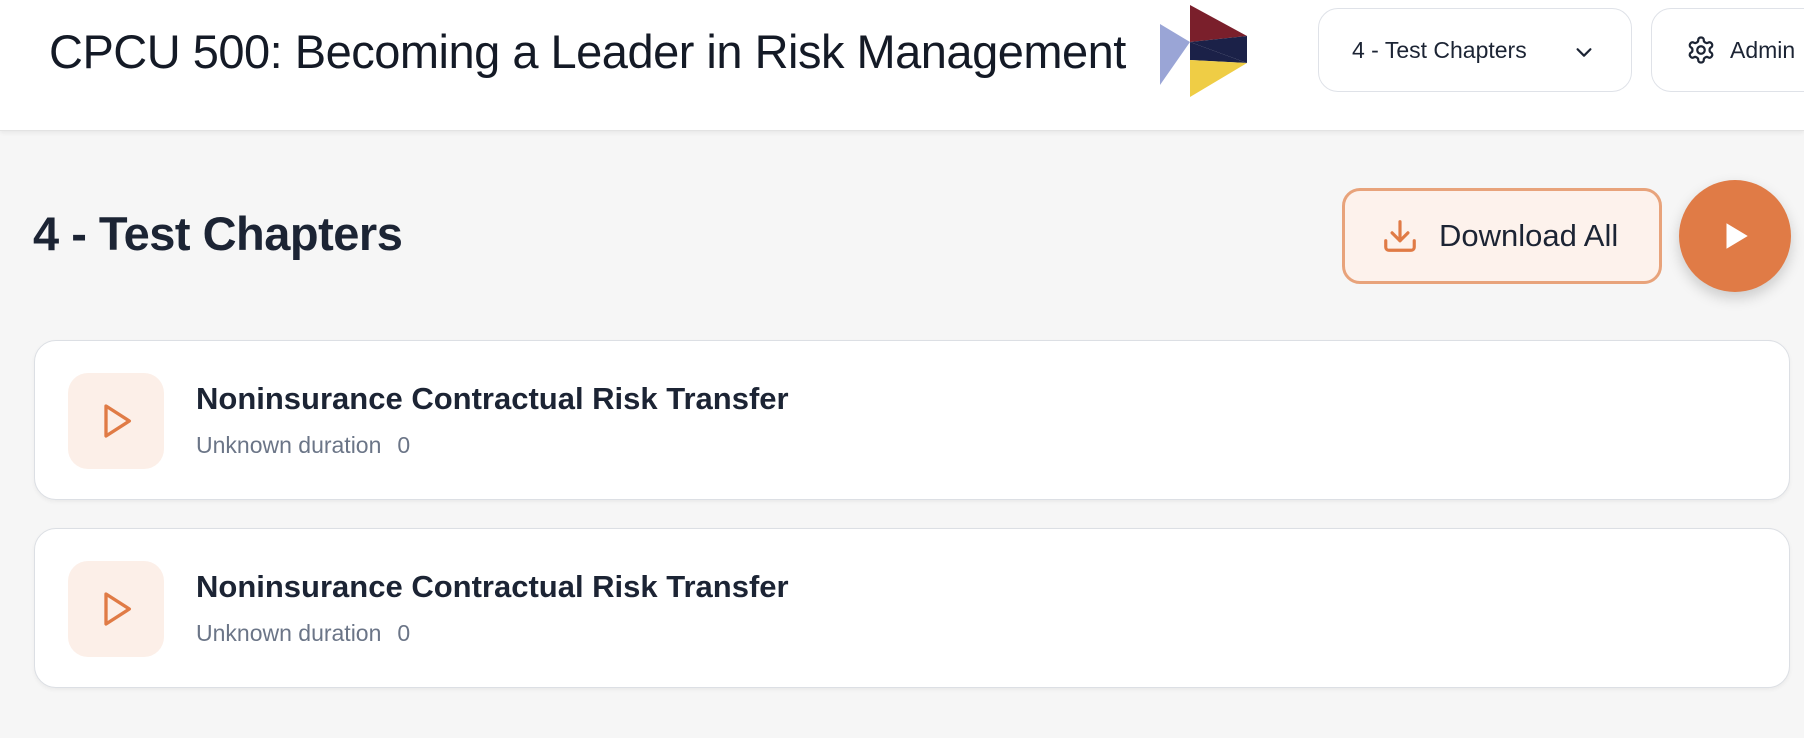 This screenshot has width=1804, height=738. Describe the element at coordinates (218, 233) in the screenshot. I see `section-title: 4 - Test Chapters` at that location.